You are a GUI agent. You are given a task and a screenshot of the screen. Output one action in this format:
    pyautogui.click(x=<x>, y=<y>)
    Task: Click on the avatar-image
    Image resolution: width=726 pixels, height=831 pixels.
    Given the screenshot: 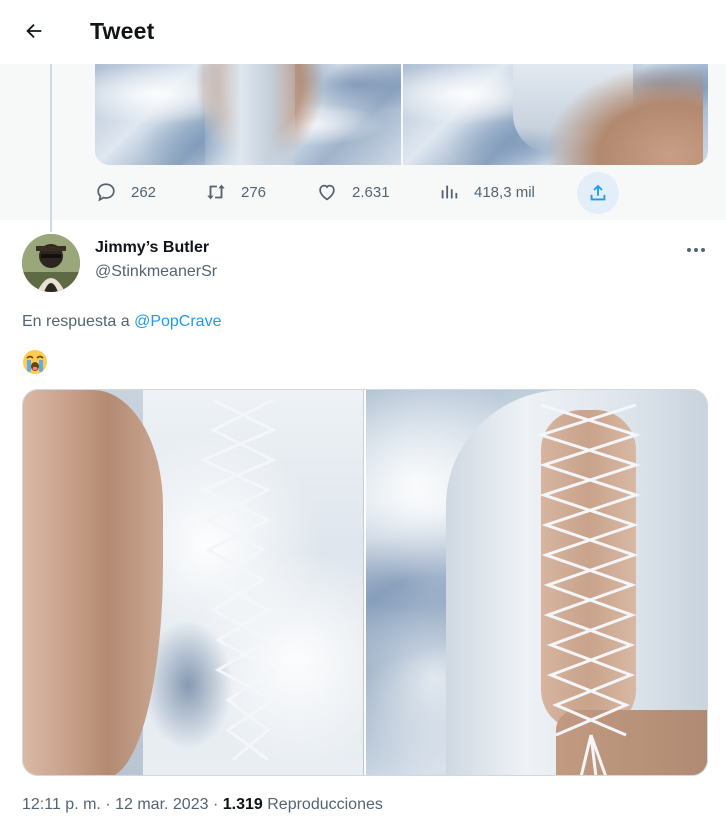 What is the action you would take?
    pyautogui.click(x=51, y=263)
    